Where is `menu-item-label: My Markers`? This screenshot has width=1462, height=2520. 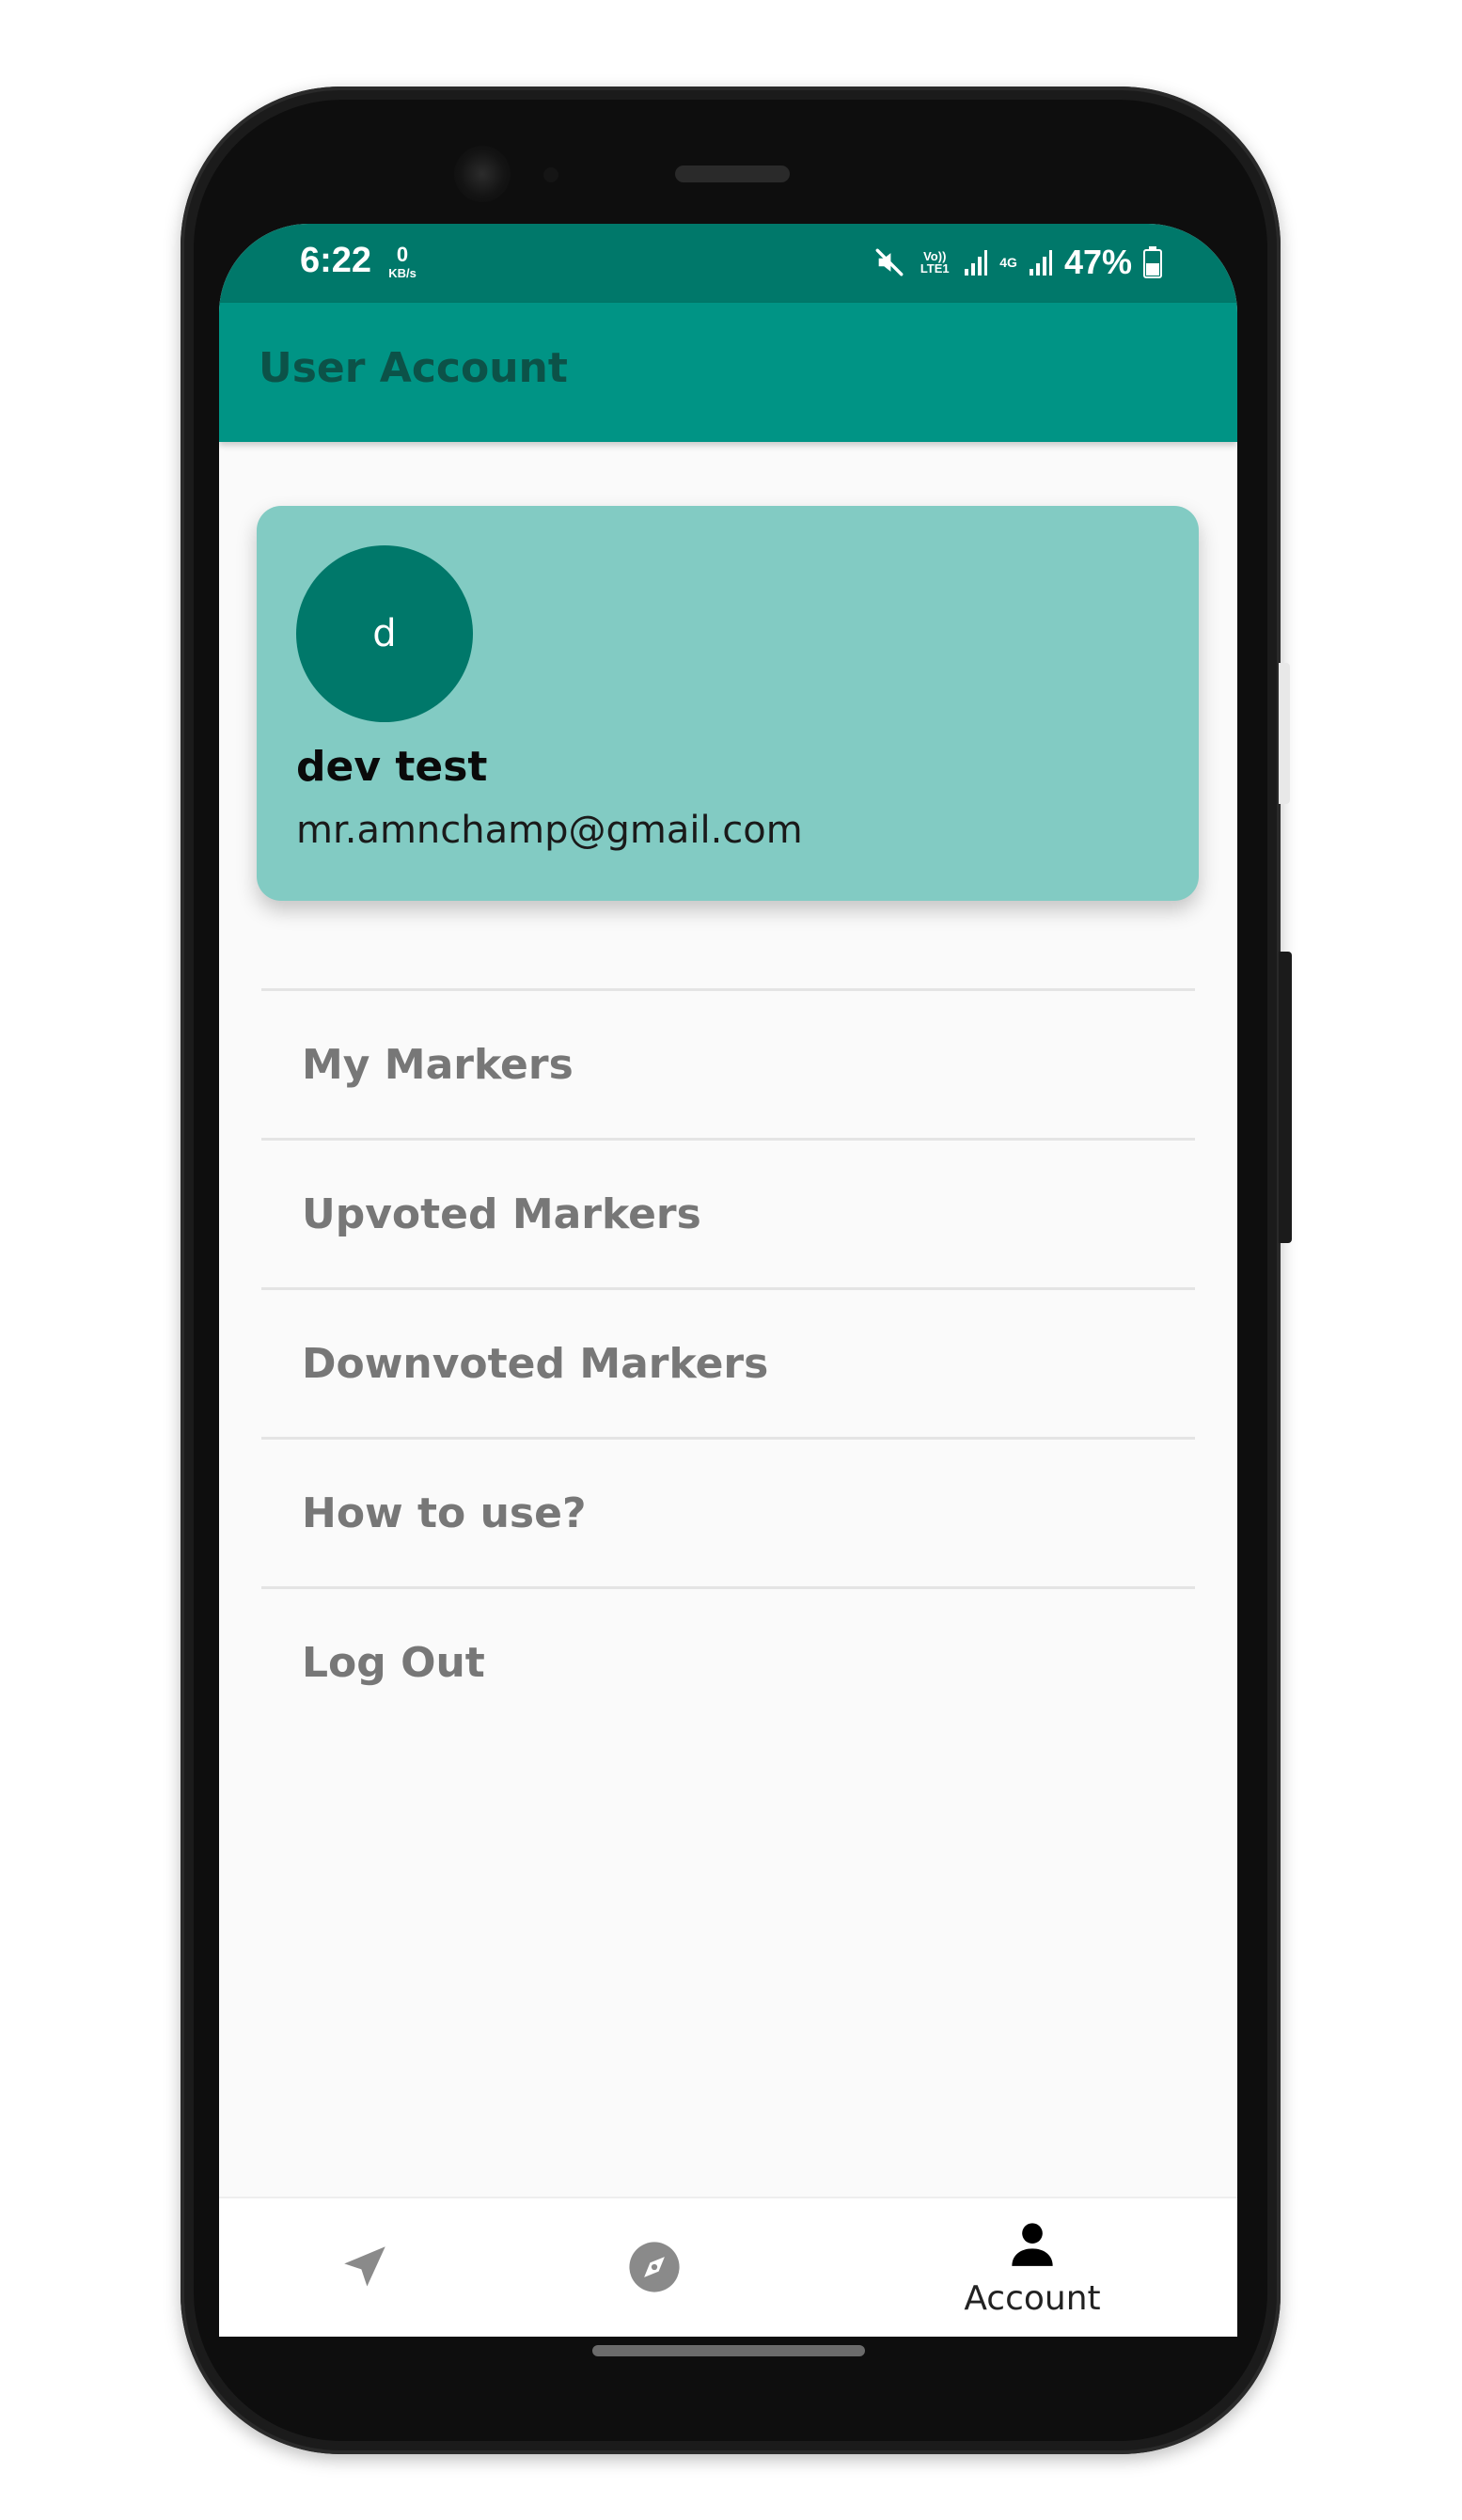 menu-item-label: My Markers is located at coordinates (438, 1065).